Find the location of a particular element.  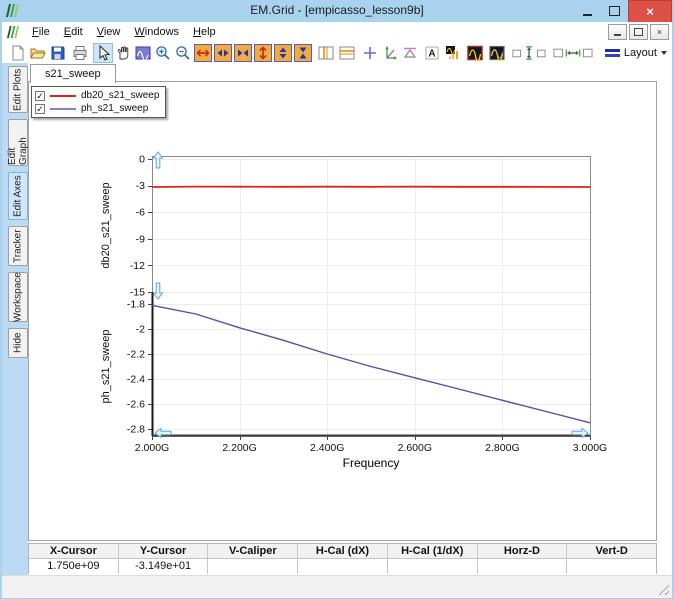

mdi-close-icon: × is located at coordinates (659, 32).